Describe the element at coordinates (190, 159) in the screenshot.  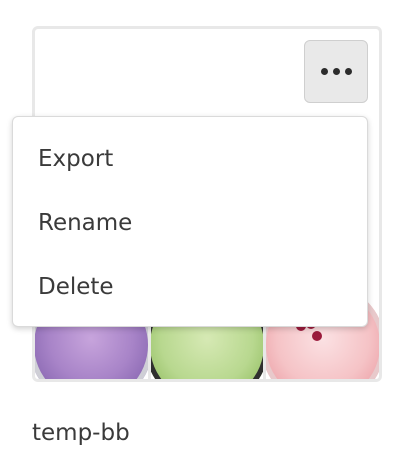
I see `menu-item-export: Export` at that location.